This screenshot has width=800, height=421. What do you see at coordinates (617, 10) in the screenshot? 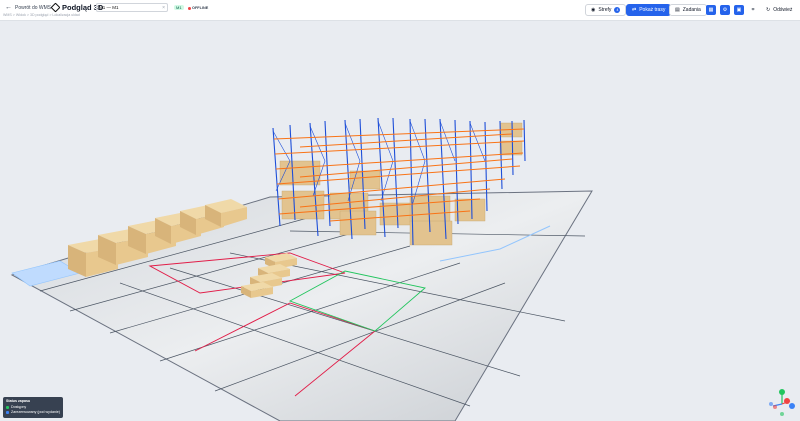
I see `zones-count-badge: 4` at bounding box center [617, 10].